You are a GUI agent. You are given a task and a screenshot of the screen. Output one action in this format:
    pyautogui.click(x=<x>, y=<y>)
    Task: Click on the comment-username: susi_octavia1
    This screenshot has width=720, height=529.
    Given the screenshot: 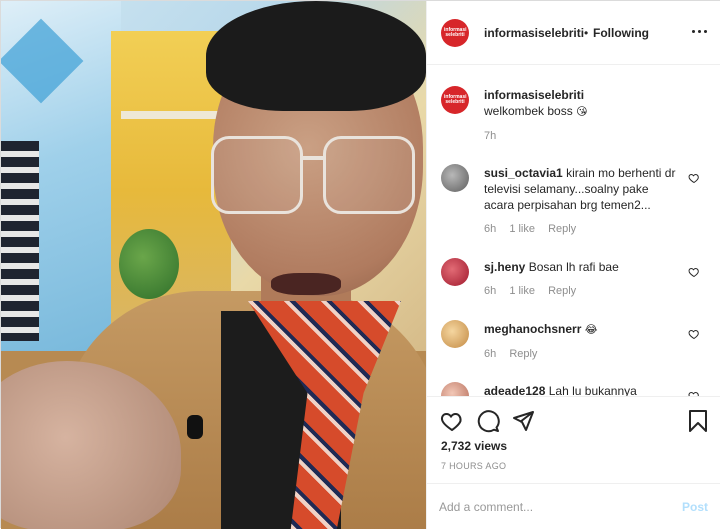 What is the action you would take?
    pyautogui.click(x=523, y=173)
    